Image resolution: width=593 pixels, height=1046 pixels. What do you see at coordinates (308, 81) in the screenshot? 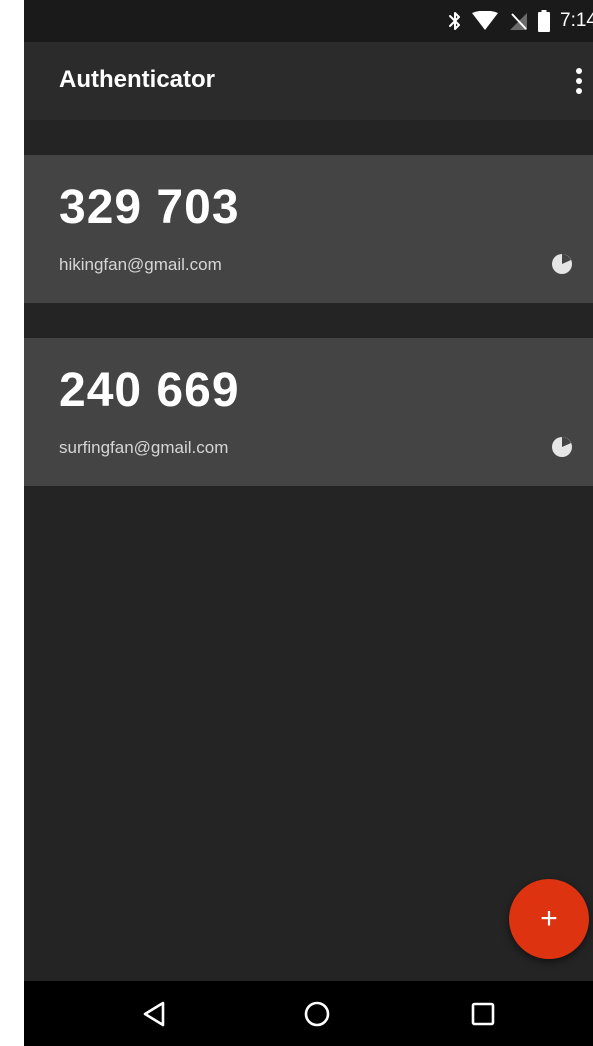
I see `app-bar: Authenticator` at bounding box center [308, 81].